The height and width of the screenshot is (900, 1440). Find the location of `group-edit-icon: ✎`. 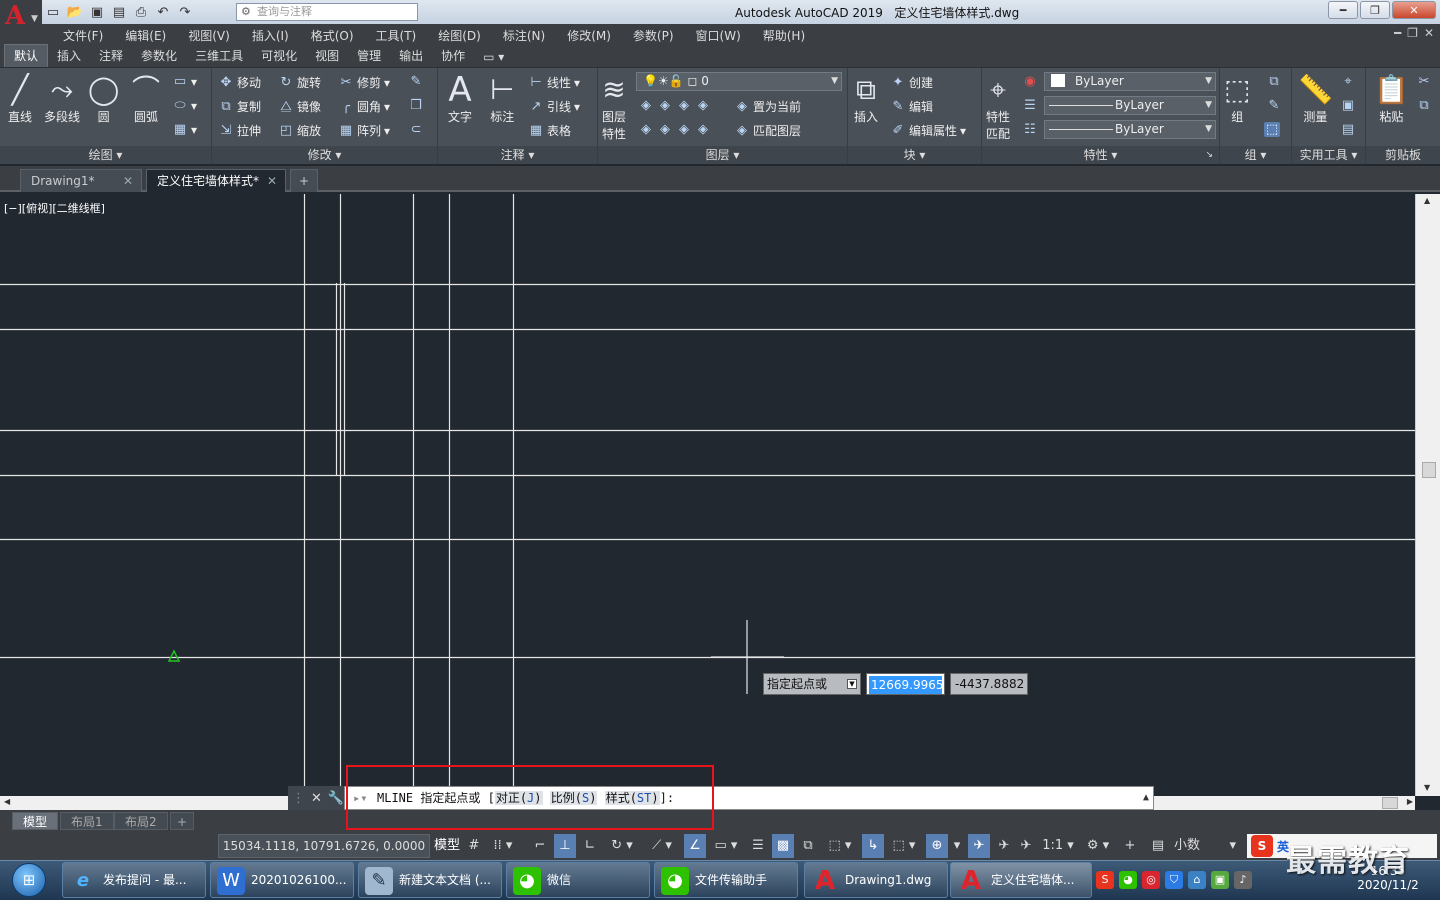

group-edit-icon: ✎ is located at coordinates (1274, 105).